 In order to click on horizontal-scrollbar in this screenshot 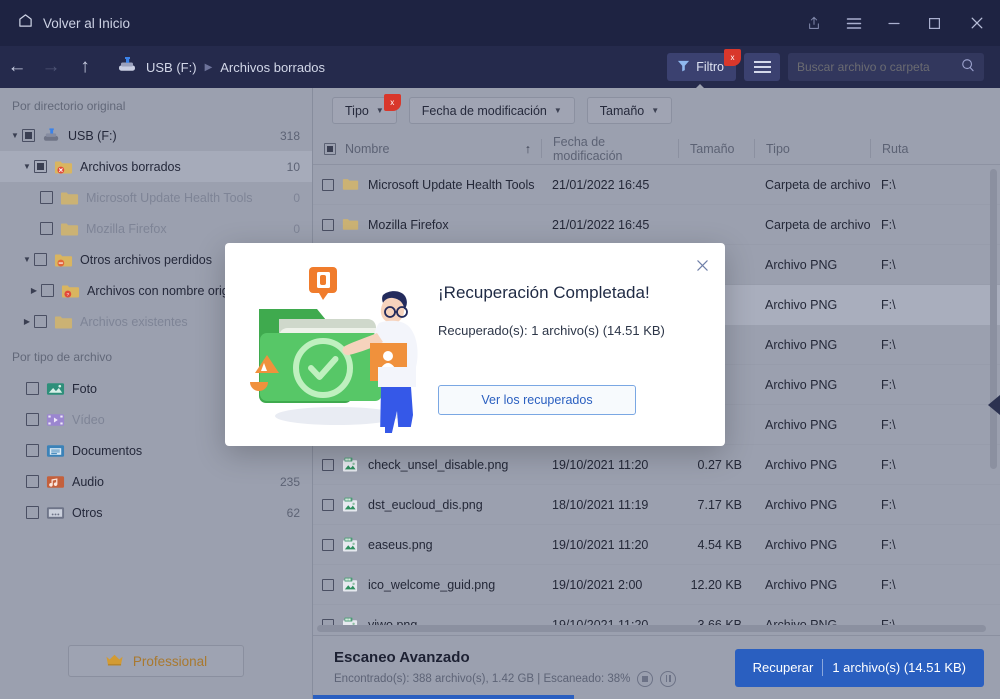, I will do `click(651, 628)`.